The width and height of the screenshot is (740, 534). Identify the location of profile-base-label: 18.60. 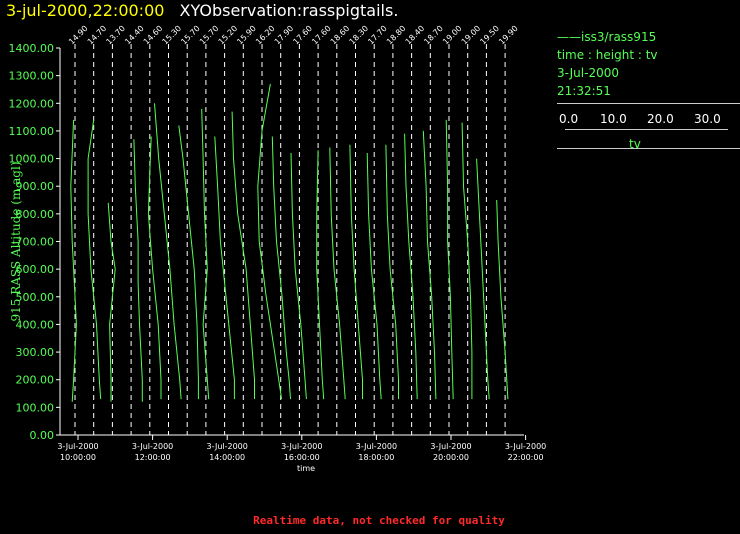
(340, 35).